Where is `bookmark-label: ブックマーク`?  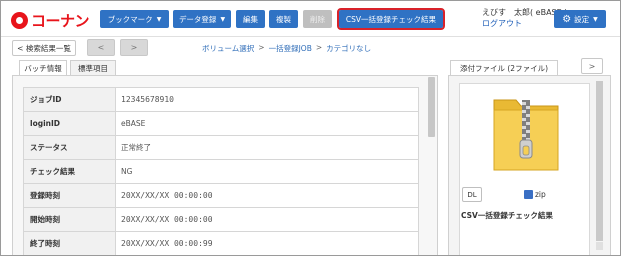
bookmark-label: ブックマーク is located at coordinates (130, 19).